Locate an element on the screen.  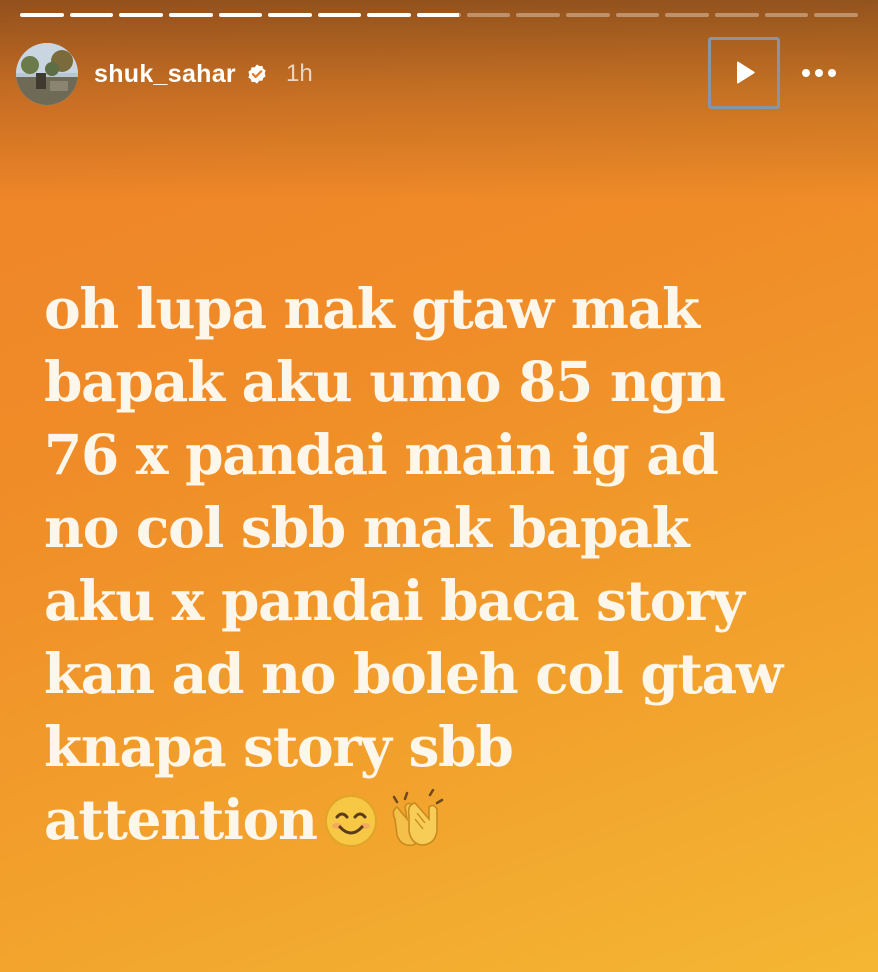
story-text-line: attention is located at coordinates (181, 819).